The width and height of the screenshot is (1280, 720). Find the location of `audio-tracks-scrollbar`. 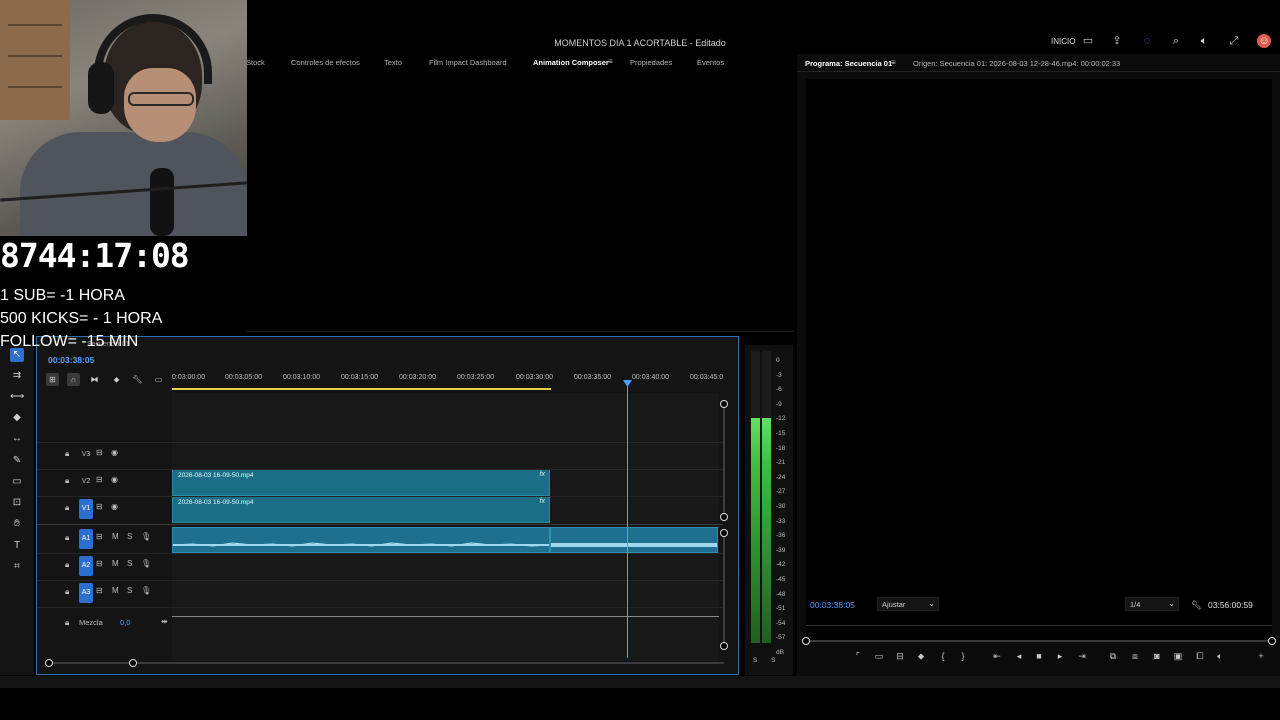

audio-tracks-scrollbar is located at coordinates (724, 589).